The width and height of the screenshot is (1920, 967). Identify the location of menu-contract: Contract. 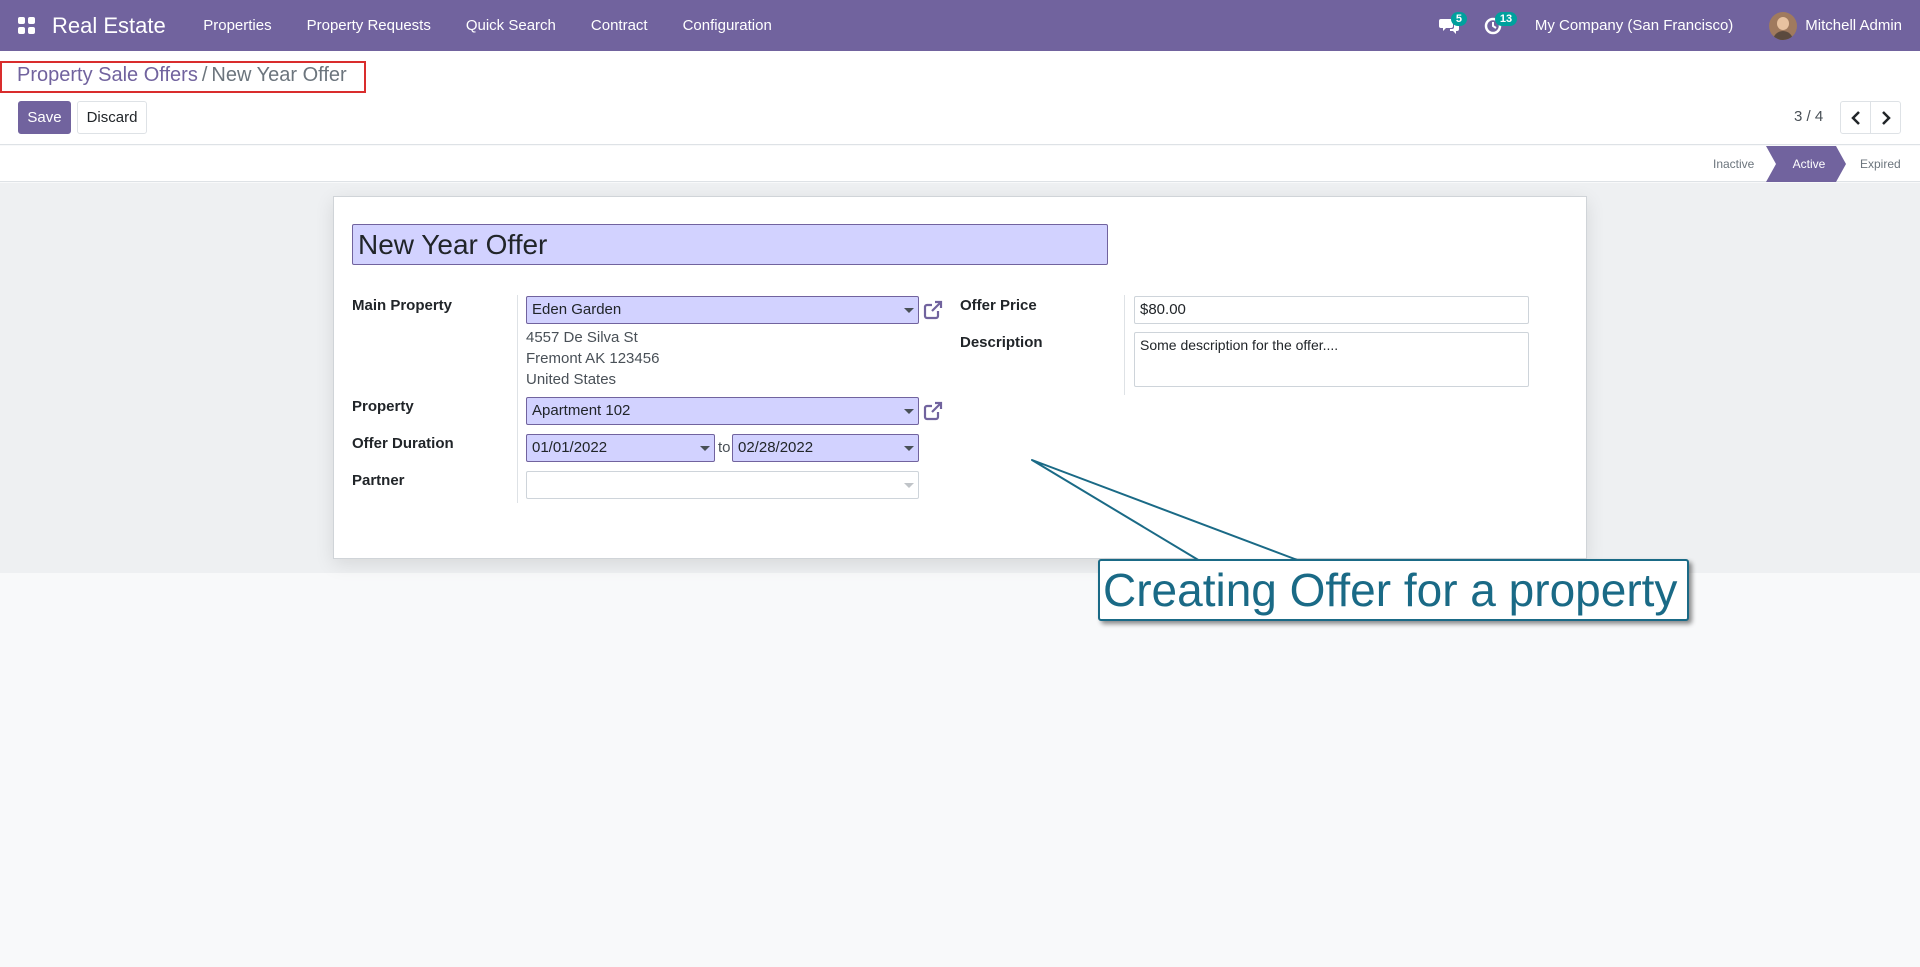
(619, 25).